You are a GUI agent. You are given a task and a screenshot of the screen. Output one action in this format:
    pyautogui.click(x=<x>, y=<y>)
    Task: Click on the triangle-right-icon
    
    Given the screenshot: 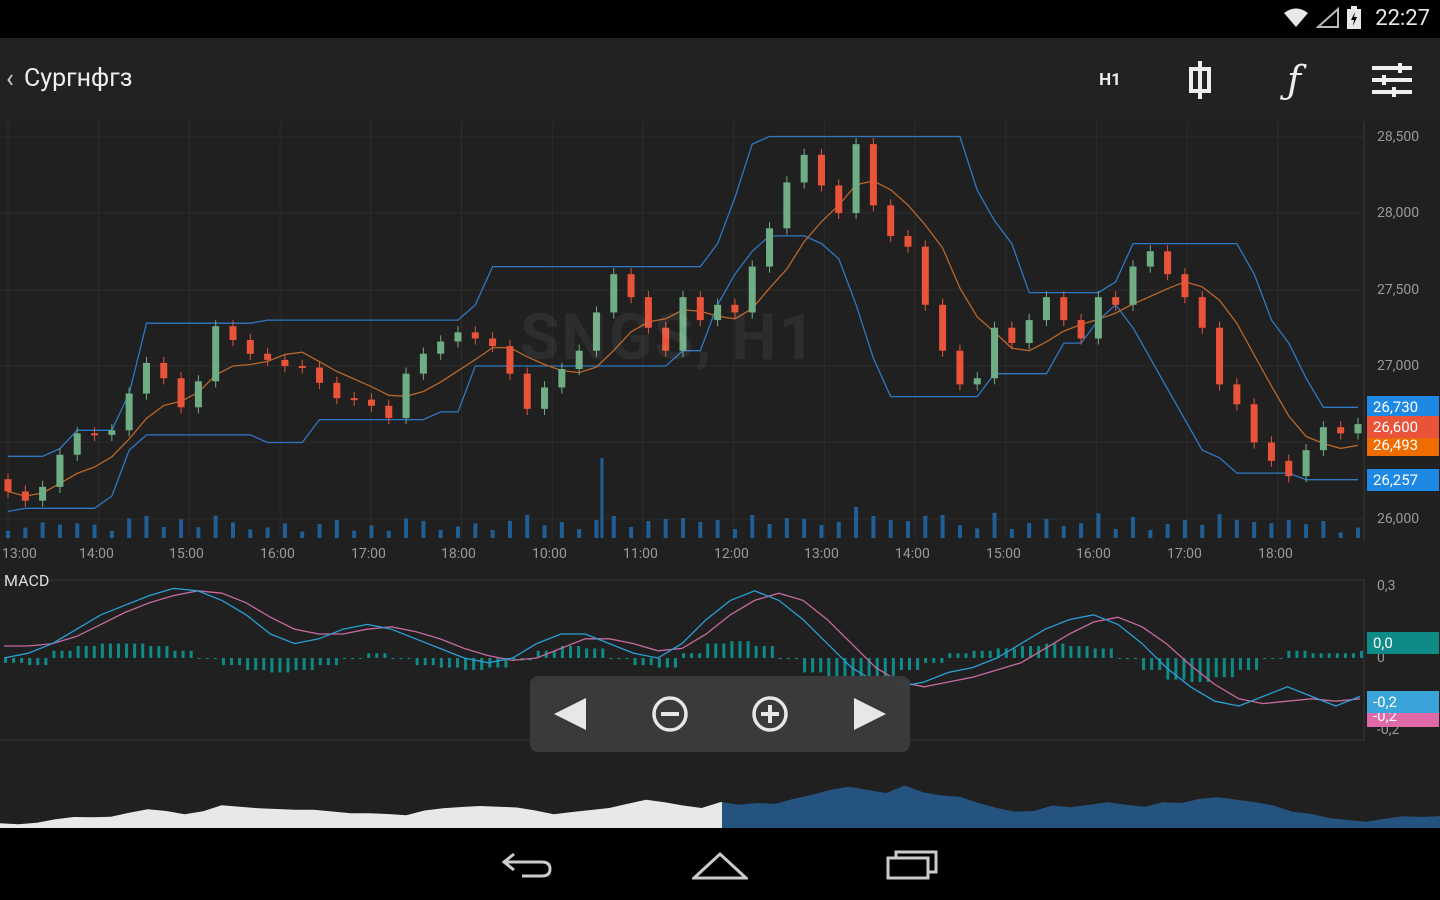 What is the action you would take?
    pyautogui.click(x=870, y=714)
    